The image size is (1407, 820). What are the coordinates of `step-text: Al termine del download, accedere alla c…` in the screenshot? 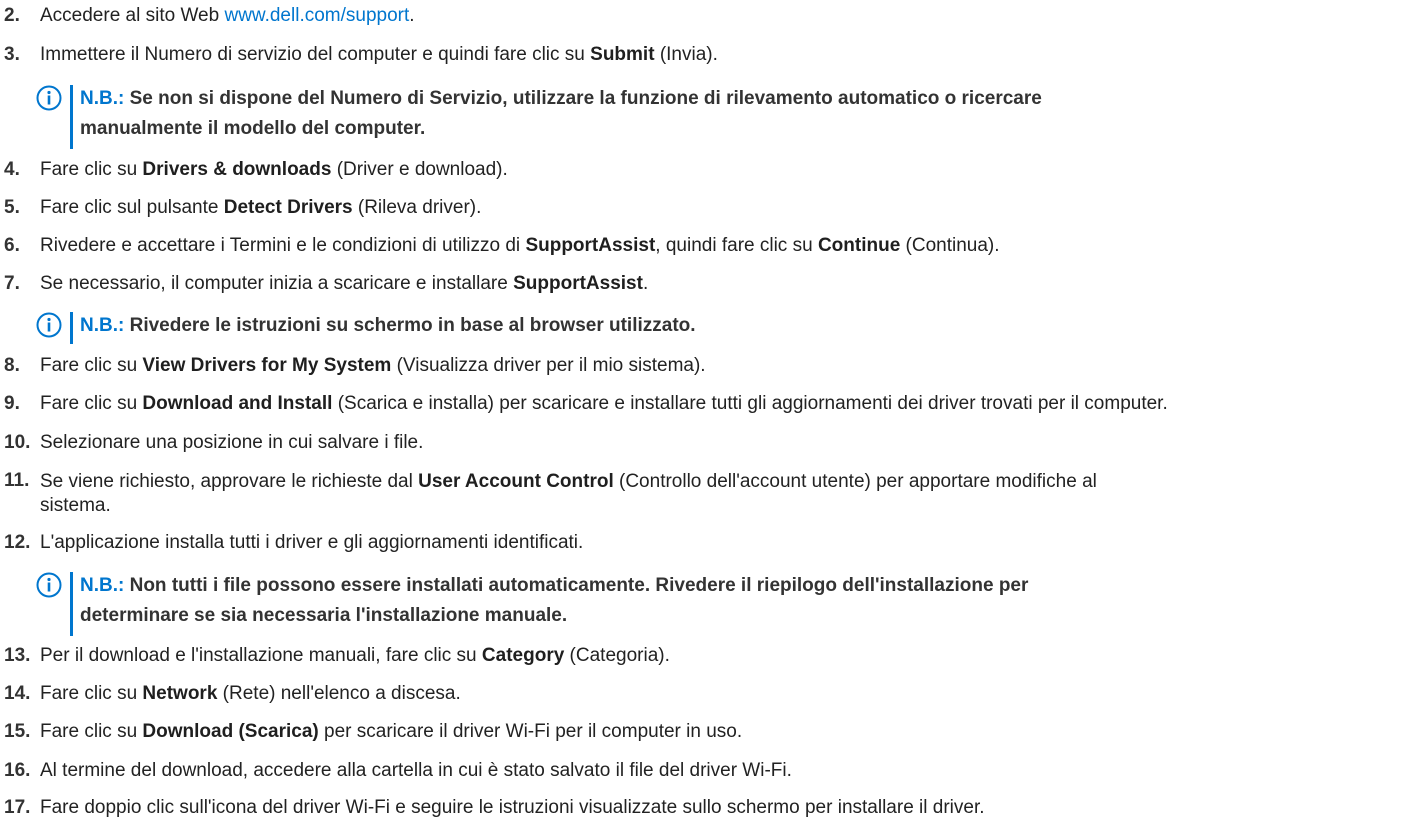 It's located at (416, 770).